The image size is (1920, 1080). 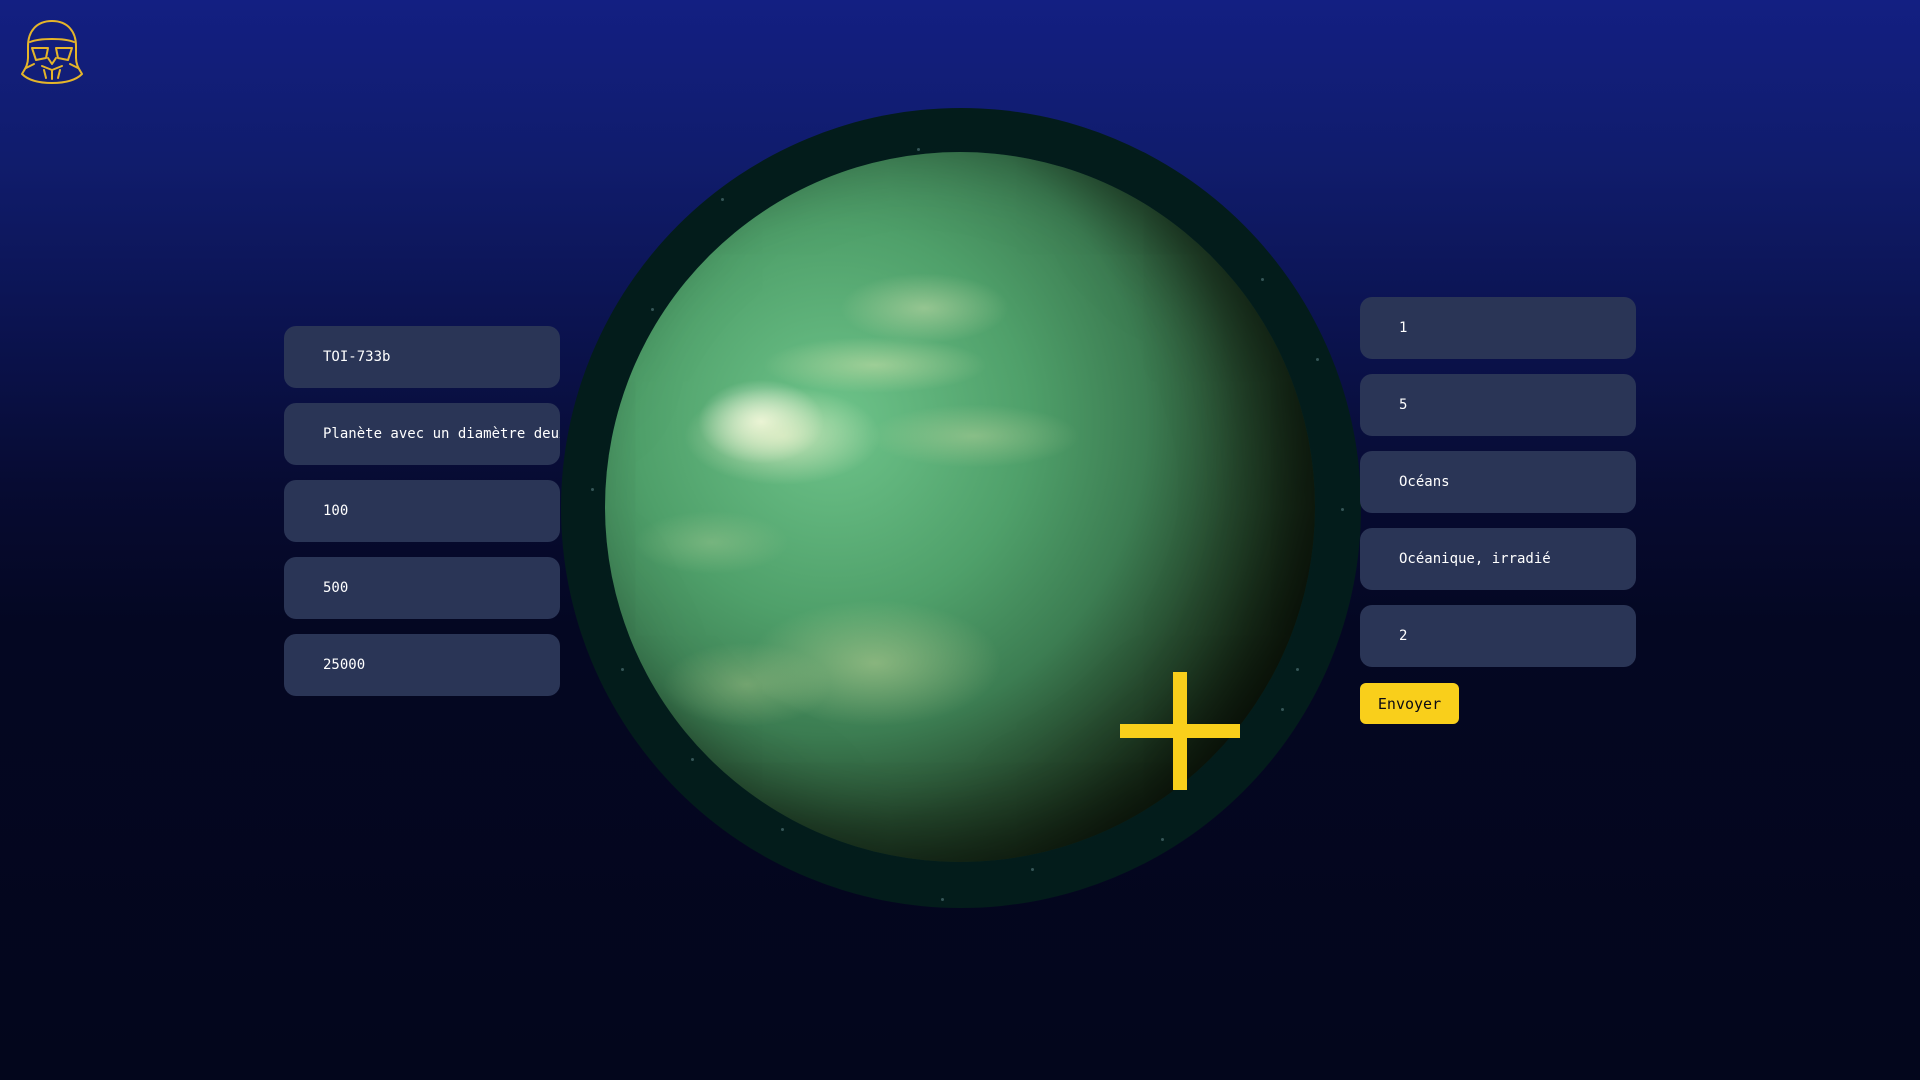 What do you see at coordinates (52, 52) in the screenshot?
I see `stormtrooper-helmet-icon` at bounding box center [52, 52].